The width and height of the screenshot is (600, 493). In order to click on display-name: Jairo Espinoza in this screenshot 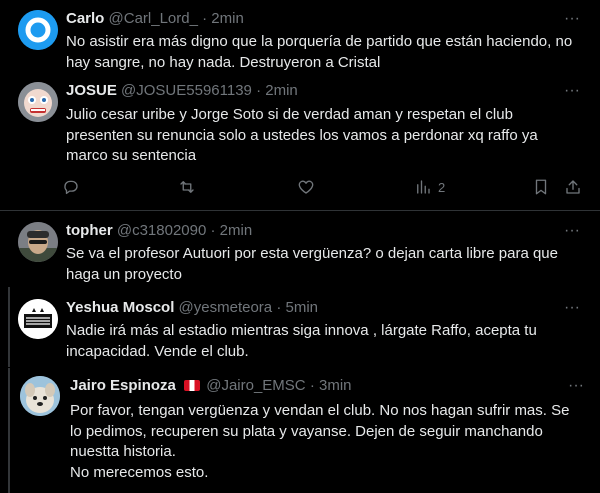, I will do `click(123, 385)`.